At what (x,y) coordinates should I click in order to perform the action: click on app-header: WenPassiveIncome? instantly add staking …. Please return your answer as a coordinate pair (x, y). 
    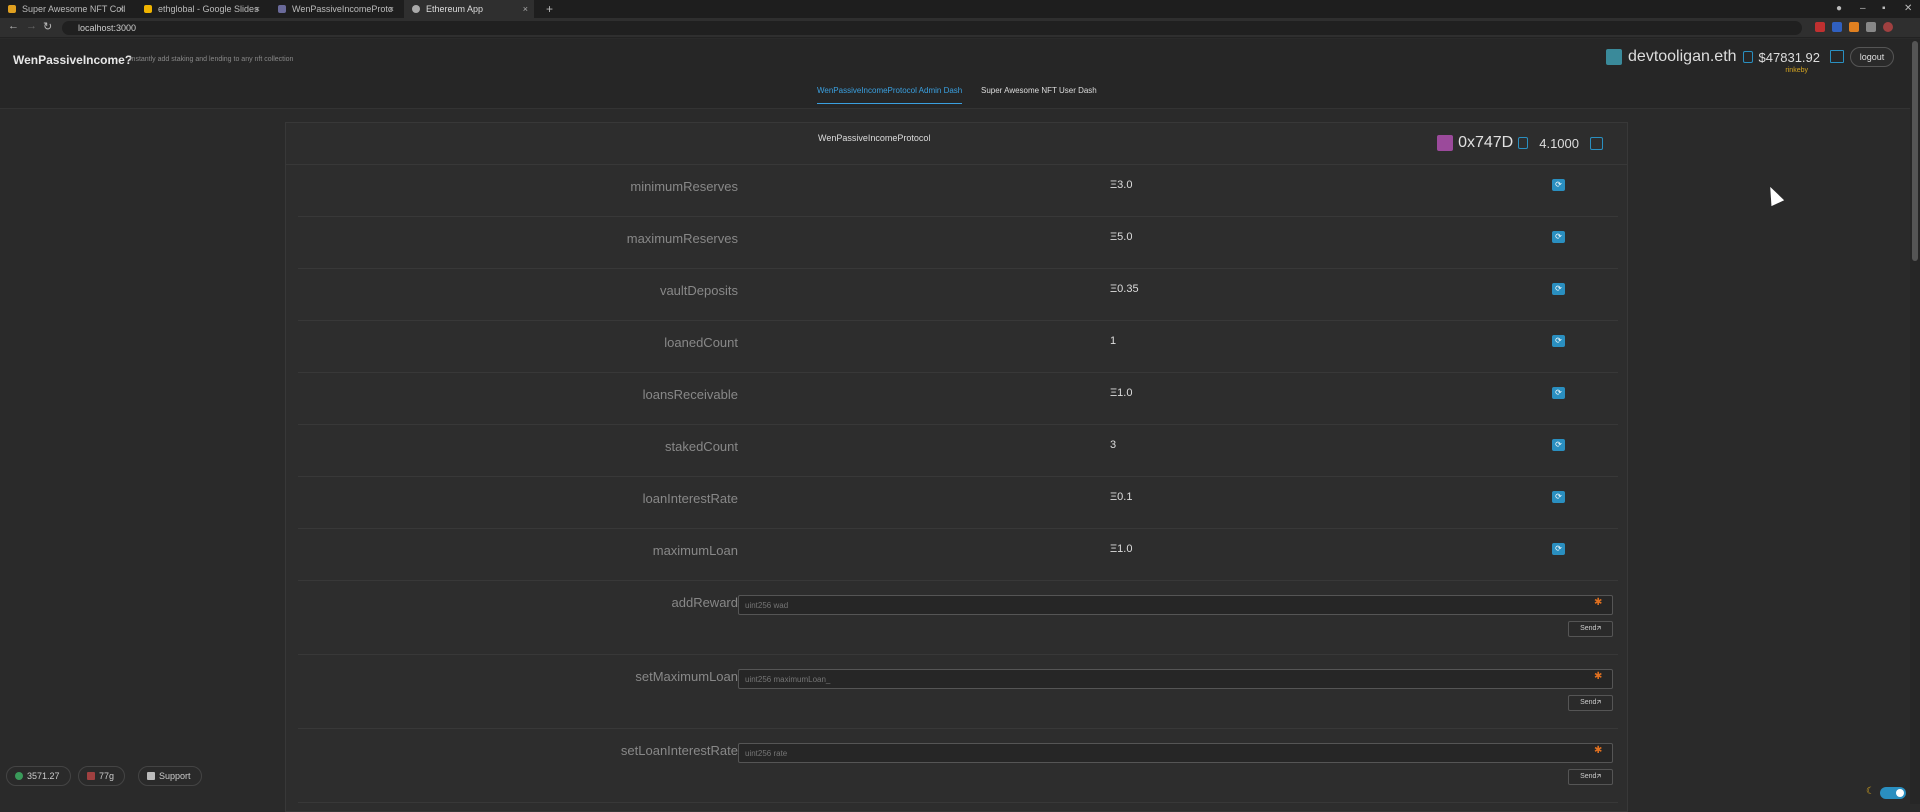
    Looking at the image, I should click on (955, 74).